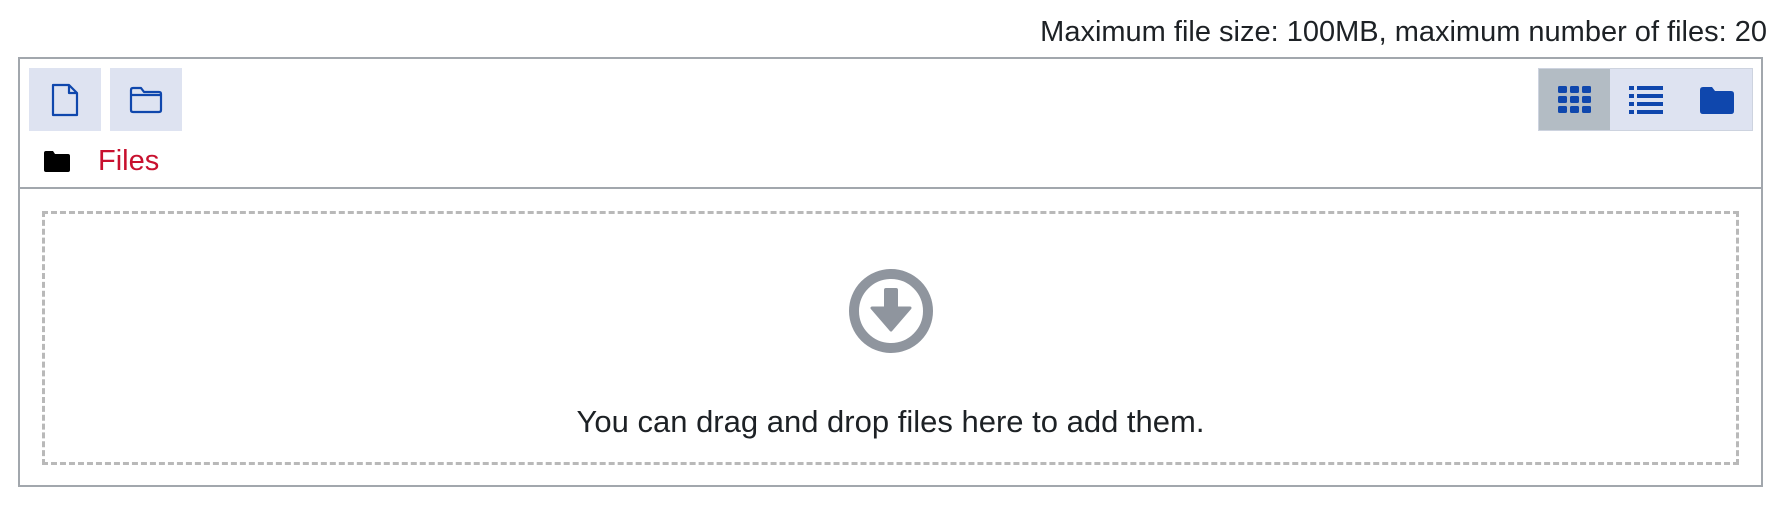  I want to click on grid-icon, so click(1574, 99).